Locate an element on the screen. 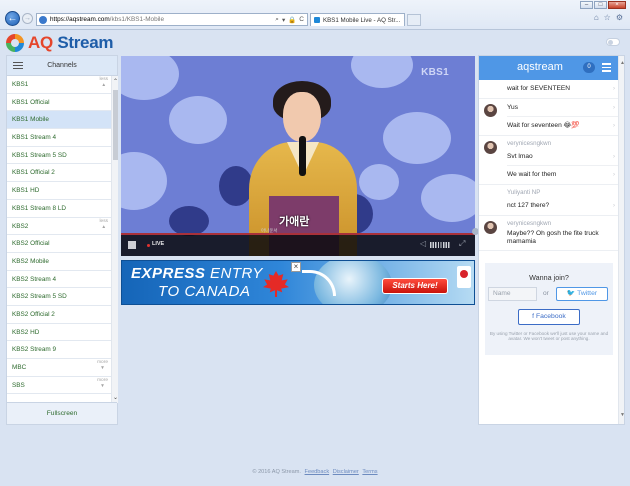 The width and height of the screenshot is (630, 486). chat-message: verynicesngkwn Svt lmao › We wait for them › is located at coordinates (548, 160).